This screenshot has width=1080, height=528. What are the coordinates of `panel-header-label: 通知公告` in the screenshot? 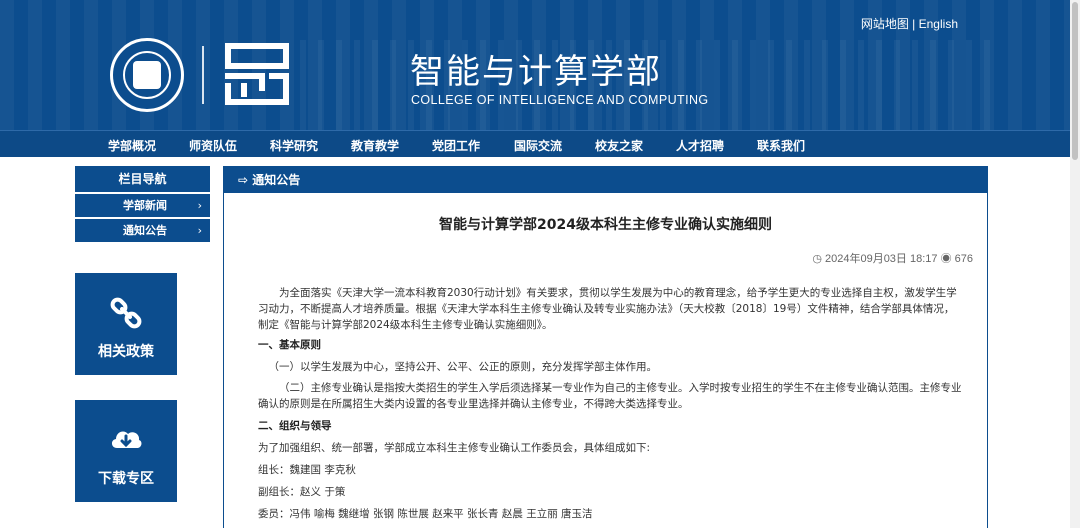 It's located at (276, 180).